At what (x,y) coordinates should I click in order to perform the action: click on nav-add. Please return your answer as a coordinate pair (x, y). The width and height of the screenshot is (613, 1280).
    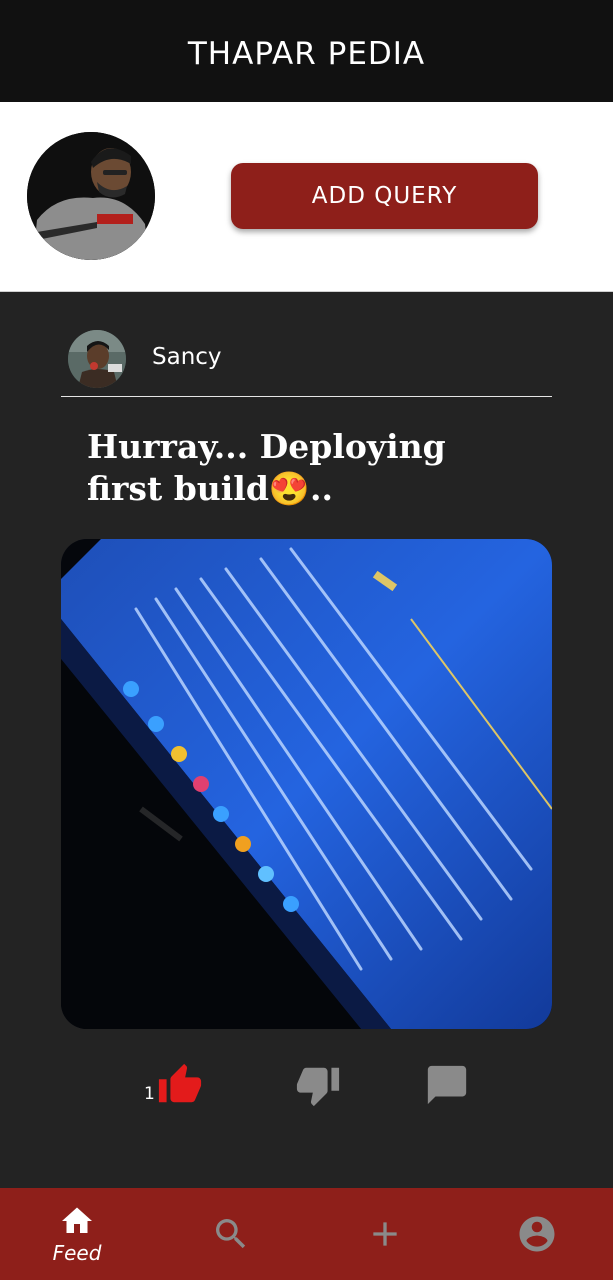
    Looking at the image, I should click on (385, 1234).